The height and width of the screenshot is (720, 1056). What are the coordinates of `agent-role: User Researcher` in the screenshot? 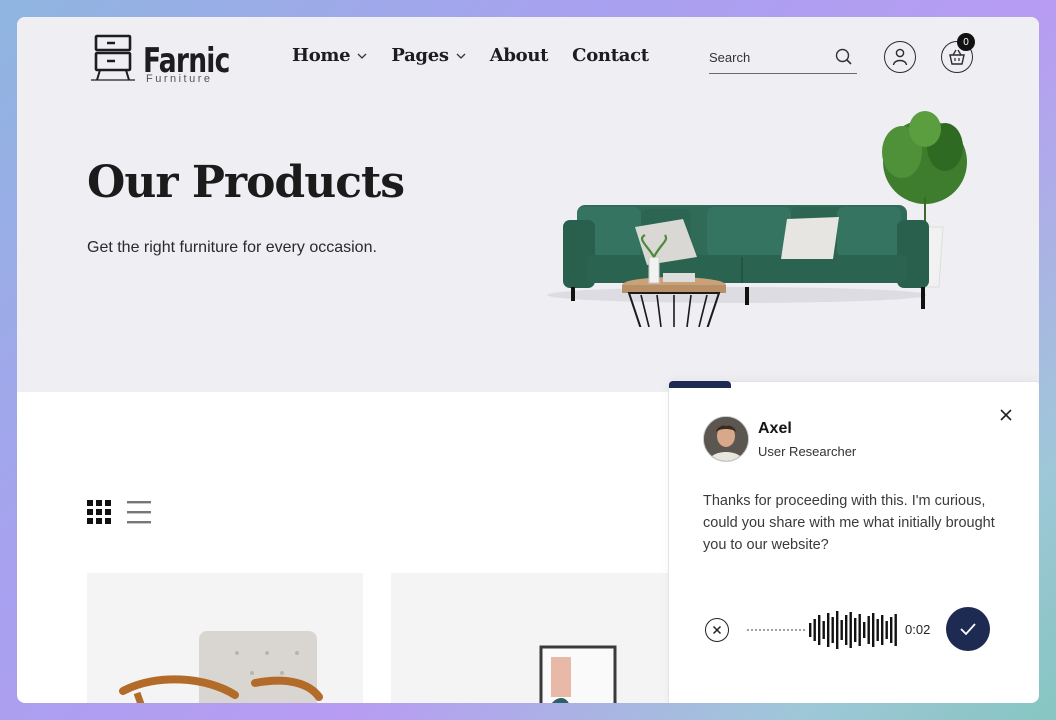 It's located at (807, 451).